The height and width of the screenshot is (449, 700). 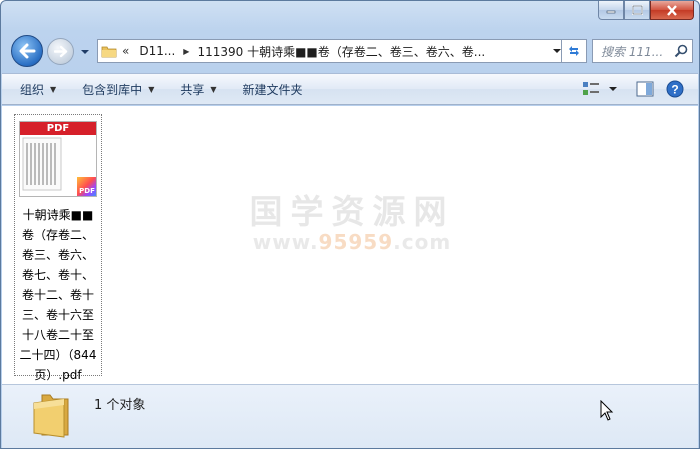 What do you see at coordinates (58, 159) in the screenshot?
I see `pdf-thumbnail: PDF PDF` at bounding box center [58, 159].